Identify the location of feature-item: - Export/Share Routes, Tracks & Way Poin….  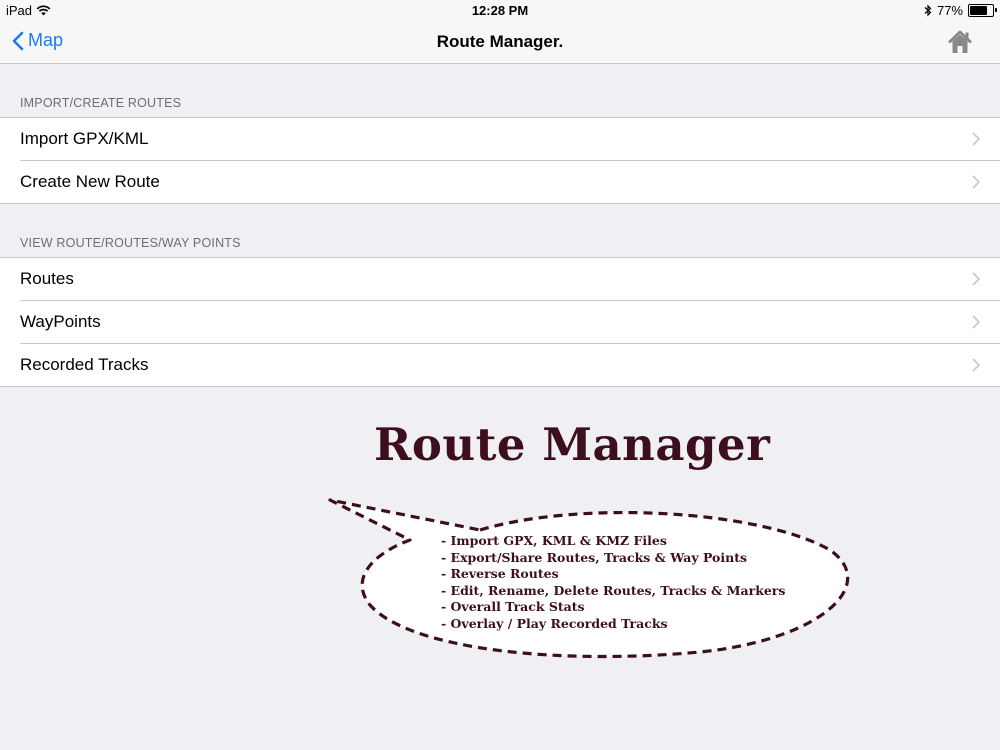
(594, 557).